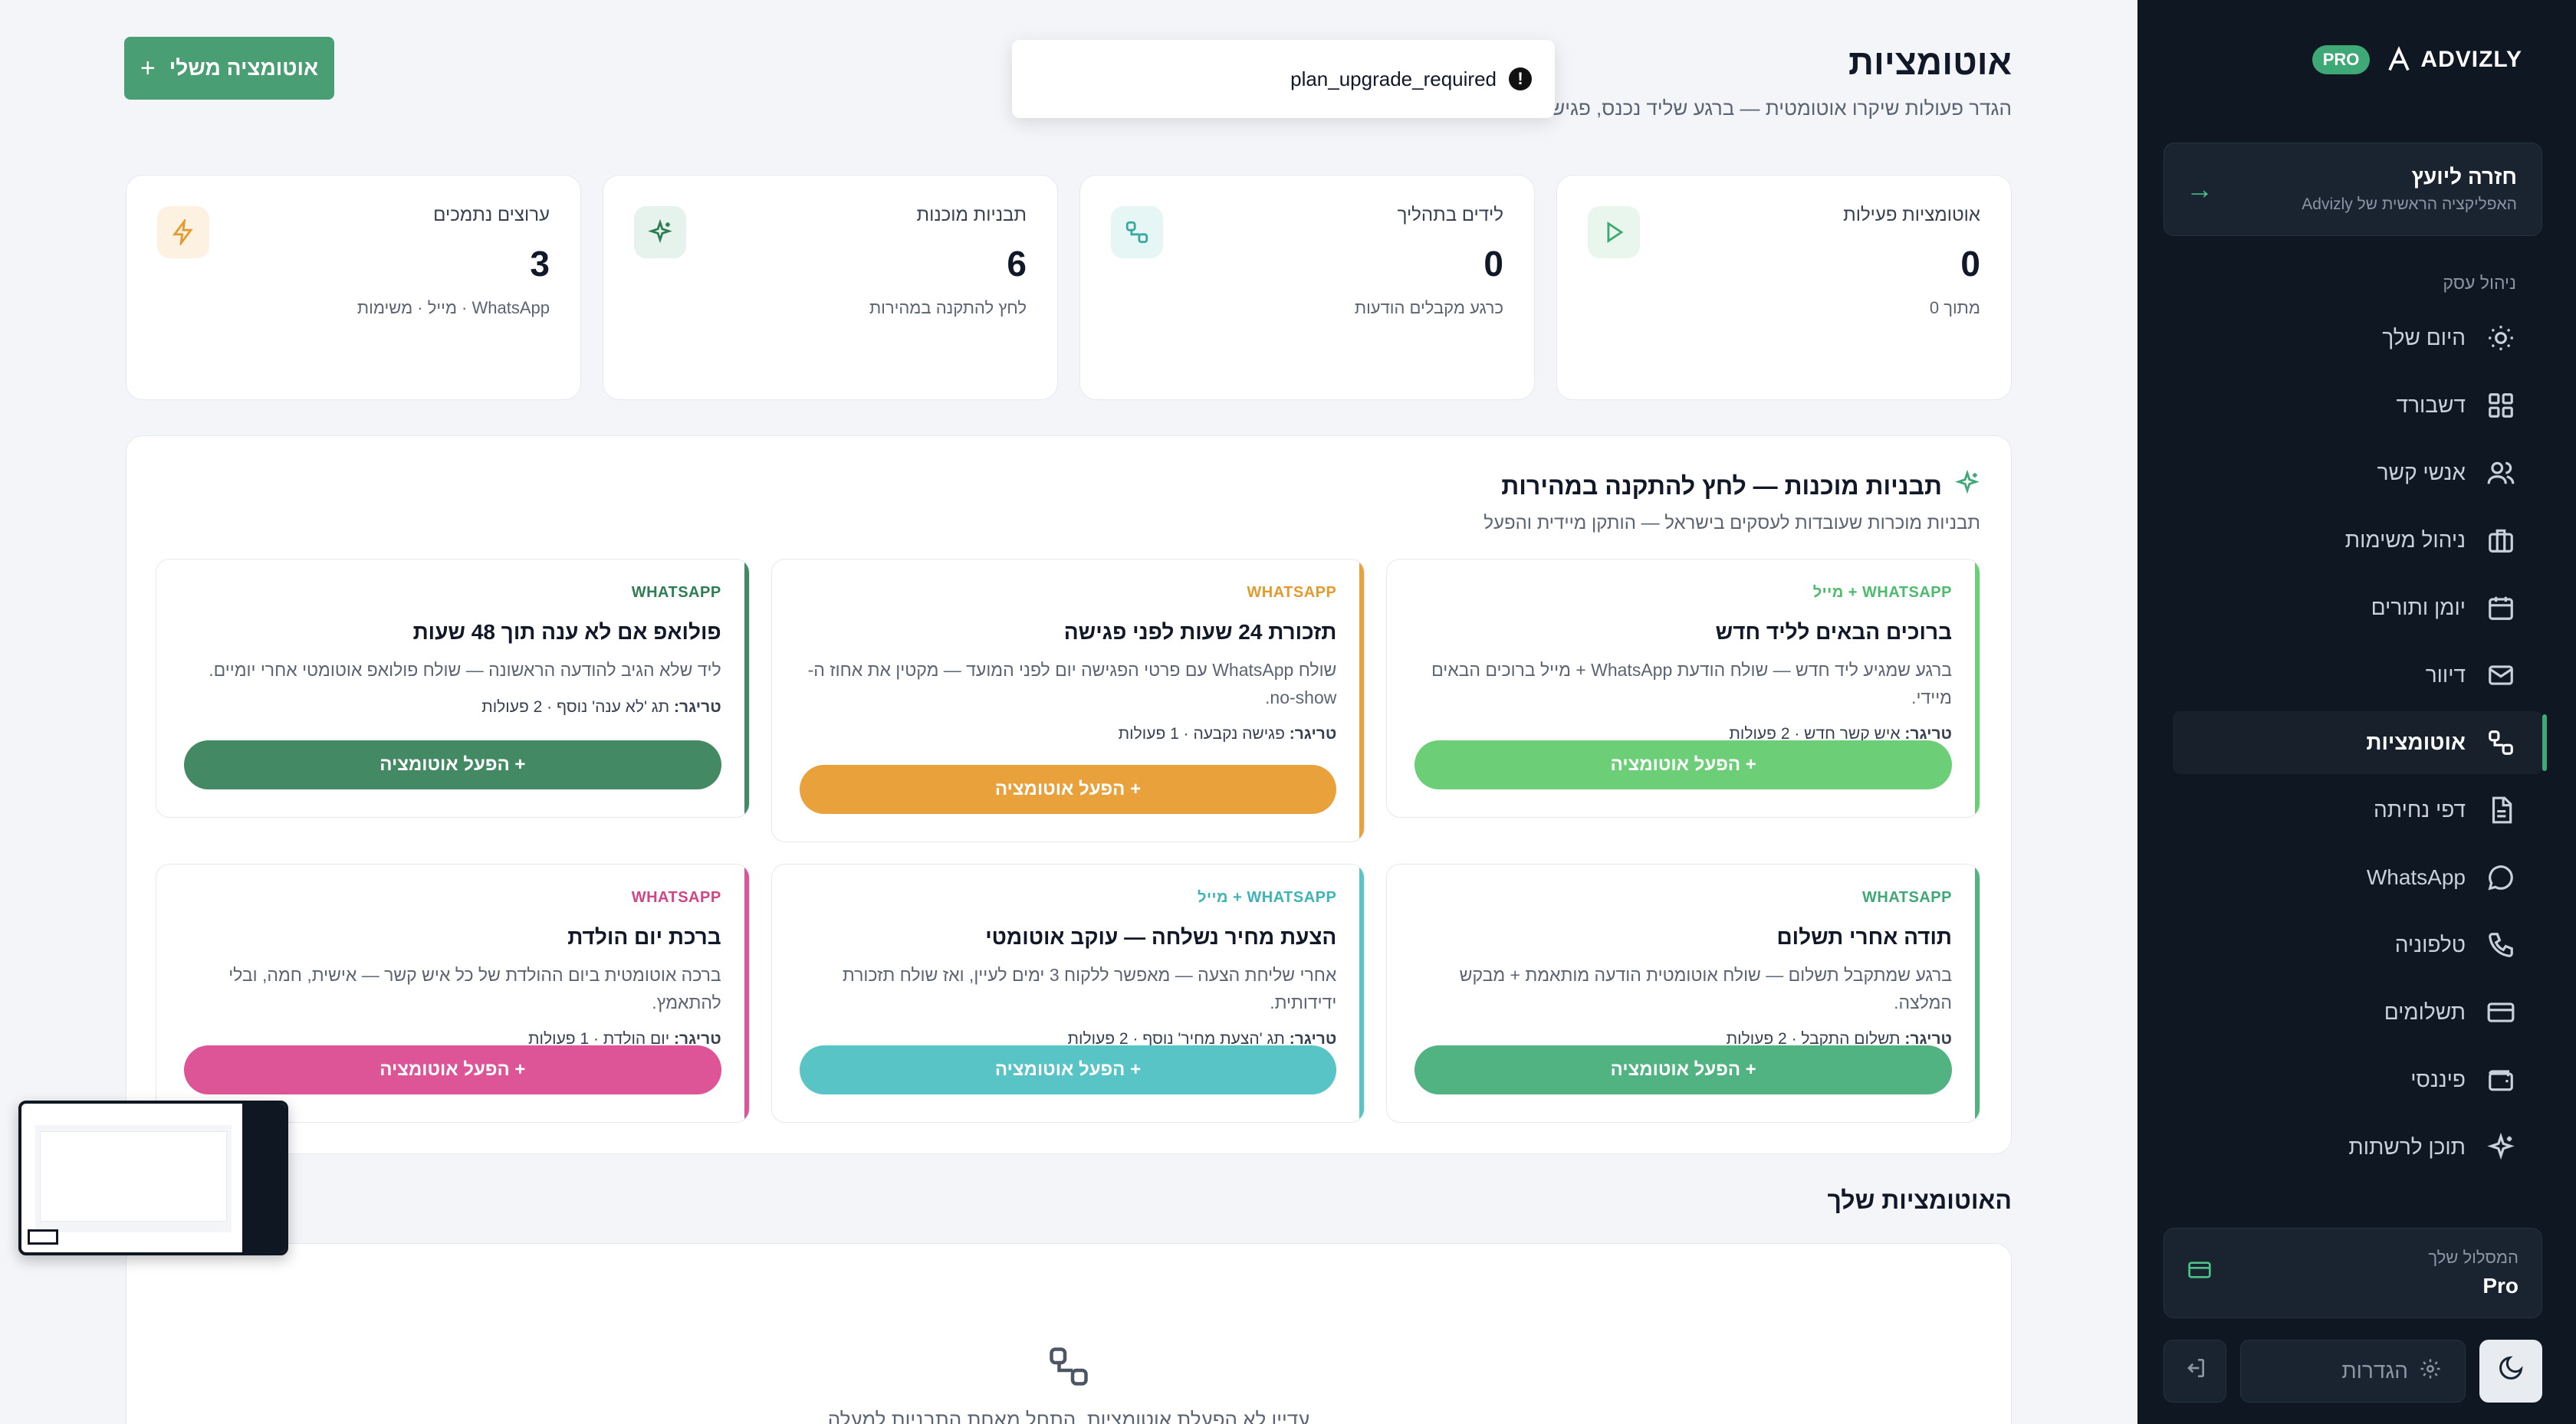 This screenshot has height=1424, width=2576. What do you see at coordinates (2357, 338) in the screenshot?
I see `sidebar-item-today: היום שלך` at bounding box center [2357, 338].